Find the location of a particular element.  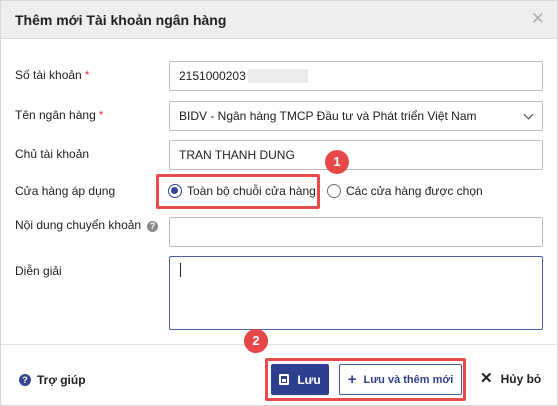

help-link: ? Trợ giúp is located at coordinates (52, 380).